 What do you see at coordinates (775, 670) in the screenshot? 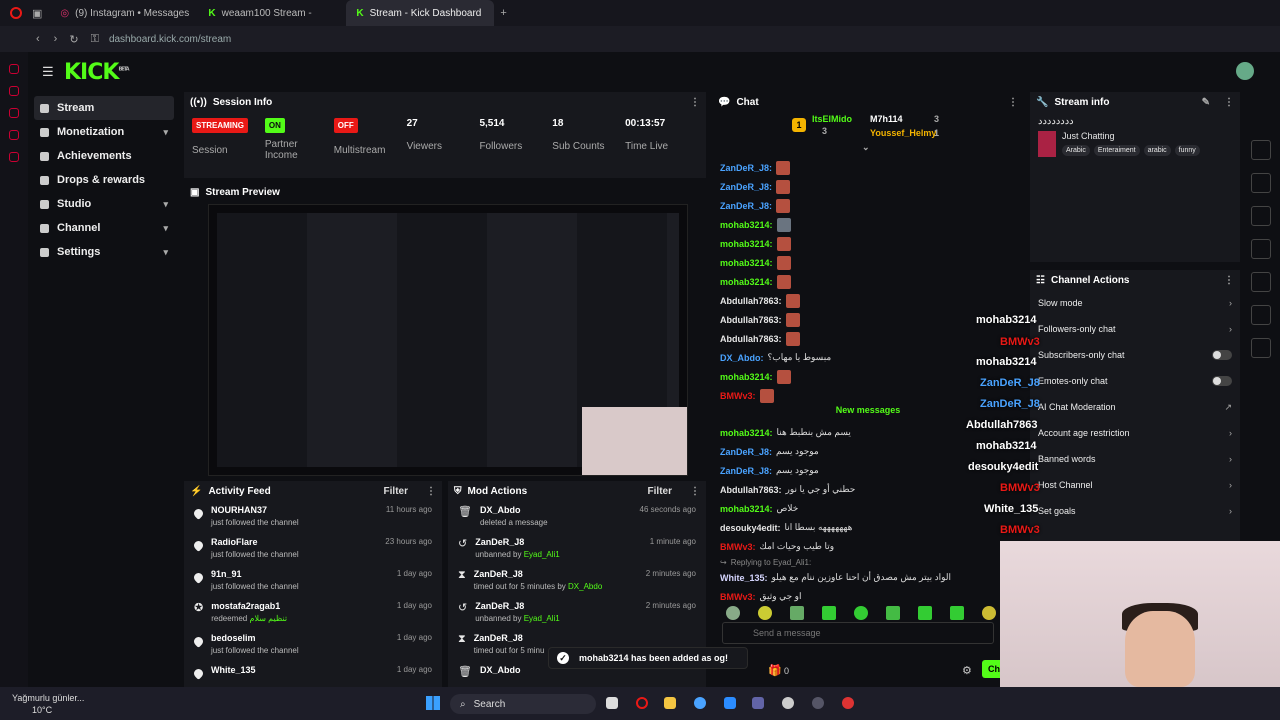
I see `gift-icon: 🎁` at bounding box center [775, 670].